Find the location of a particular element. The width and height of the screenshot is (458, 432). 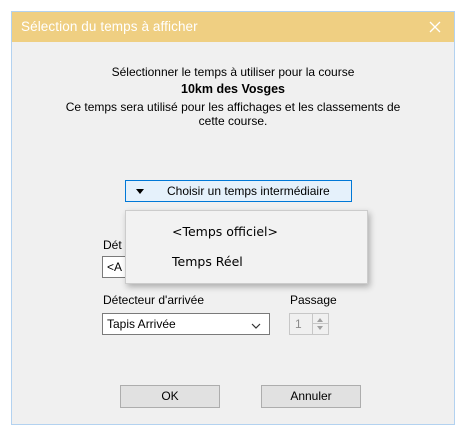

window-title: Sélection du temps à afficher is located at coordinates (109, 26).